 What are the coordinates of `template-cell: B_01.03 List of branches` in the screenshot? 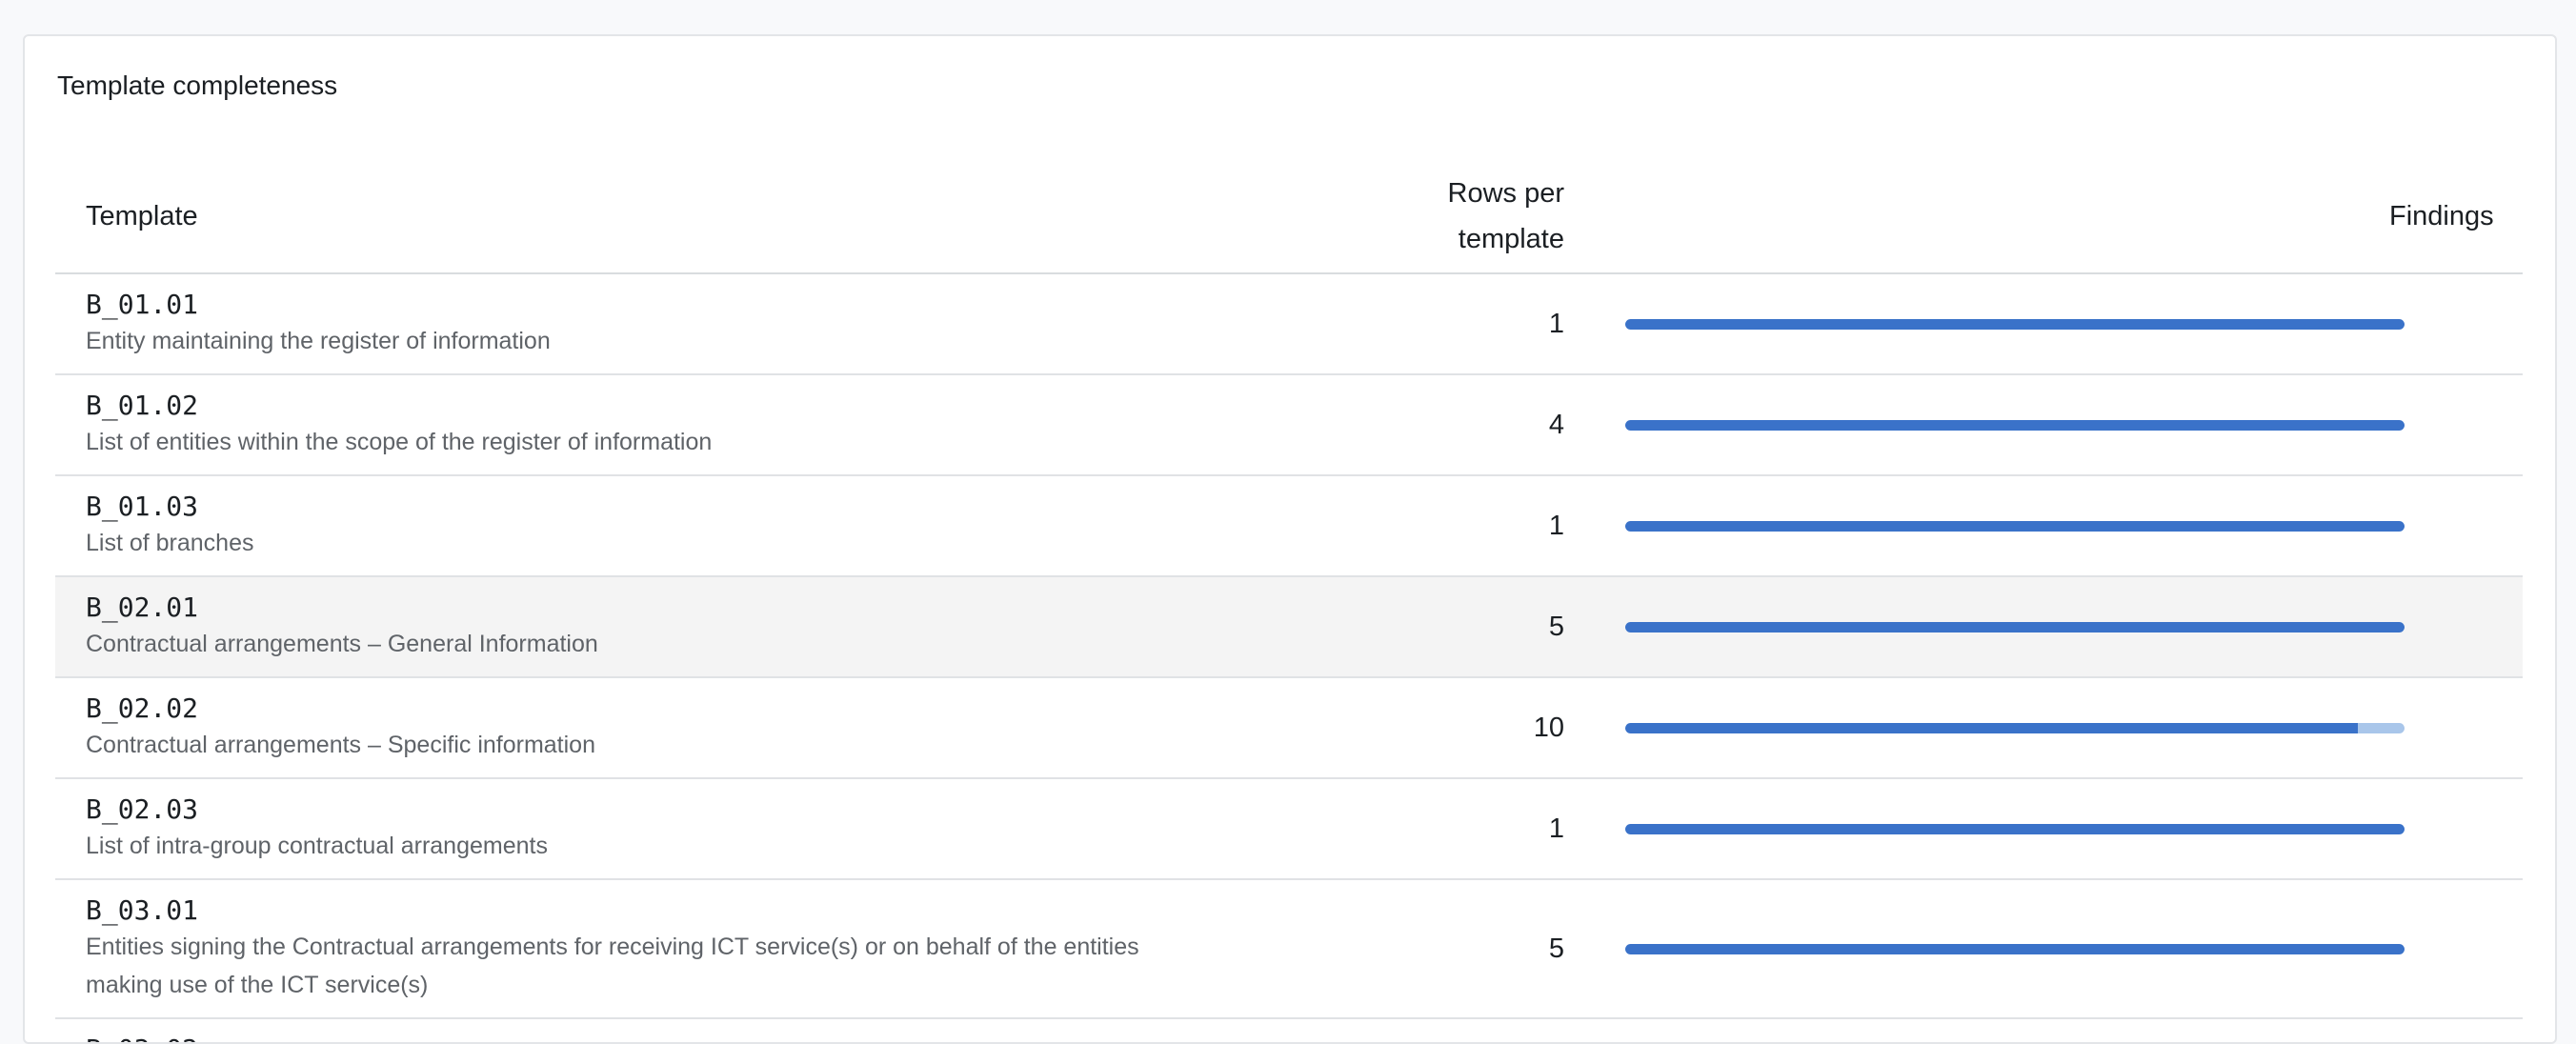 It's located at (646, 525).